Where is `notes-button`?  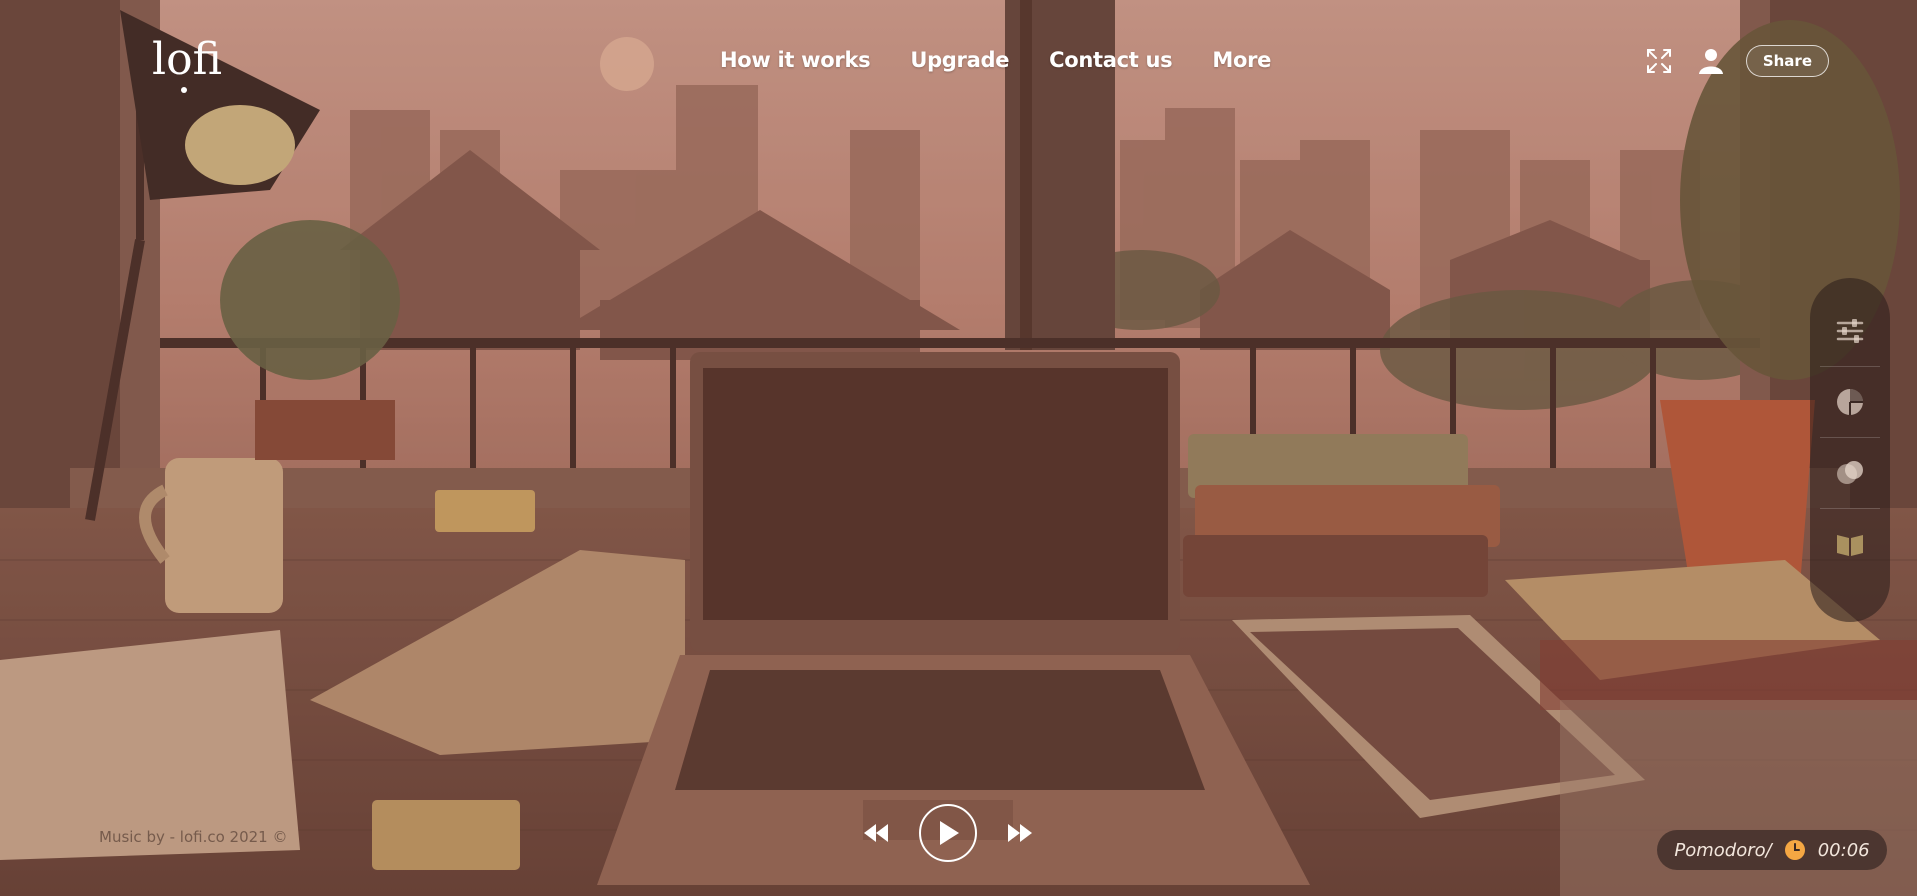 notes-button is located at coordinates (1850, 544).